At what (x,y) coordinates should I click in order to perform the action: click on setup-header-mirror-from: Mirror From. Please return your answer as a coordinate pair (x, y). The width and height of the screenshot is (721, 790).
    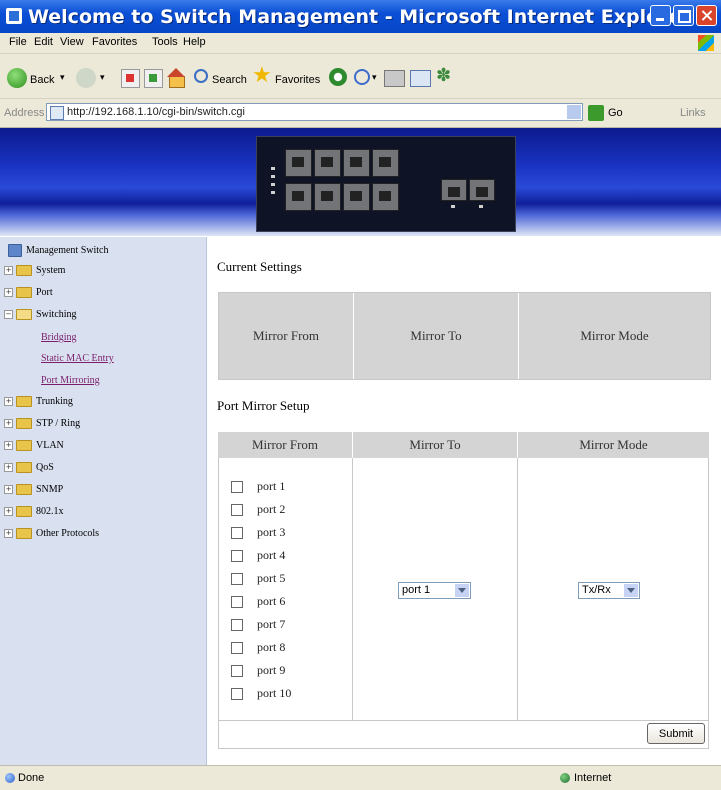
    Looking at the image, I should click on (285, 444).